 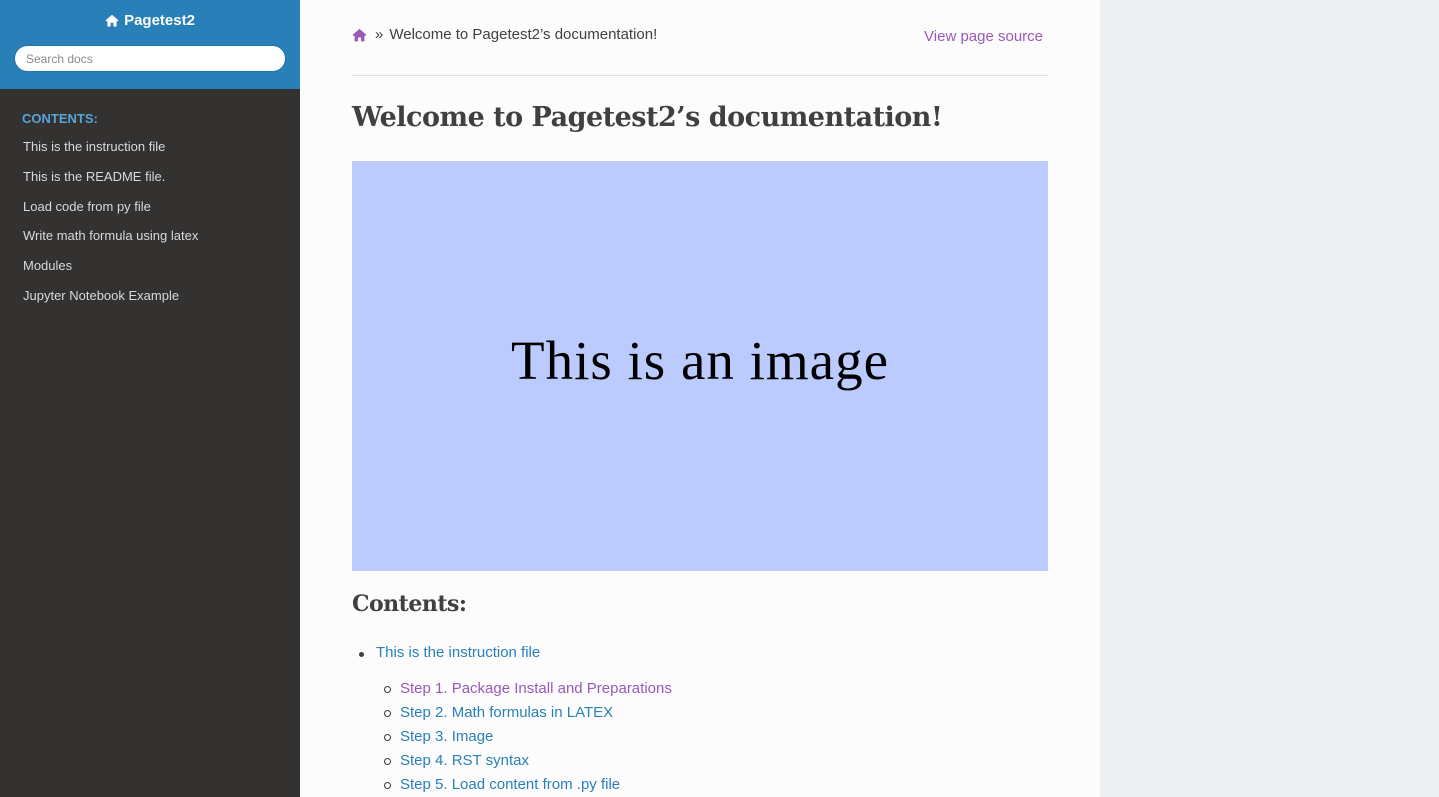 I want to click on toc-link-instruction: This is the instruction file, so click(x=458, y=652).